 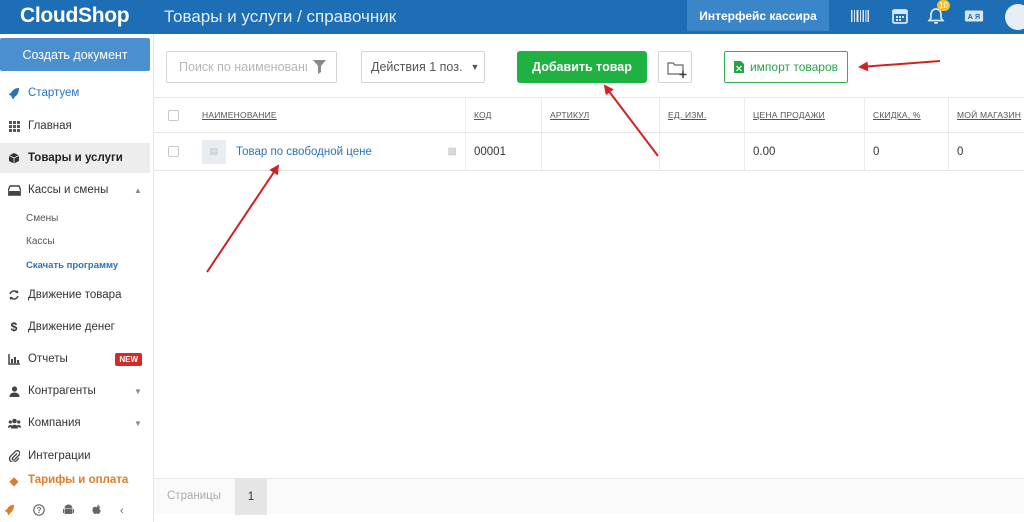 What do you see at coordinates (122, 511) in the screenshot?
I see `collapse-chevron-icon: ‹` at bounding box center [122, 511].